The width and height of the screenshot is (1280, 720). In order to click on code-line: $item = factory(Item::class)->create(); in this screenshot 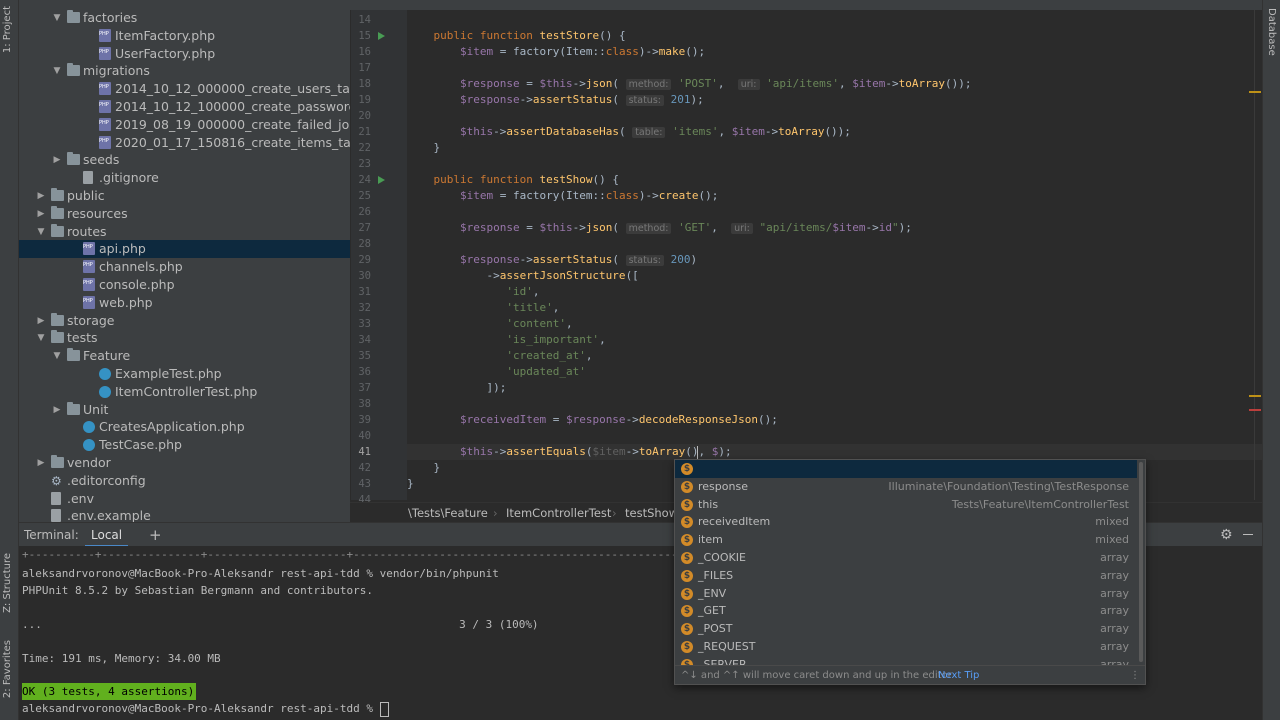, I will do `click(562, 196)`.